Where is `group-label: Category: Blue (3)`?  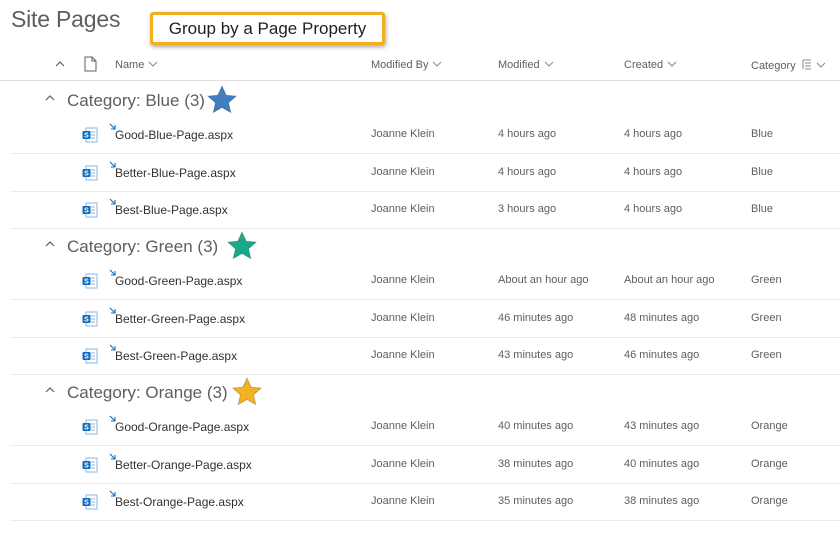 group-label: Category: Blue (3) is located at coordinates (136, 101).